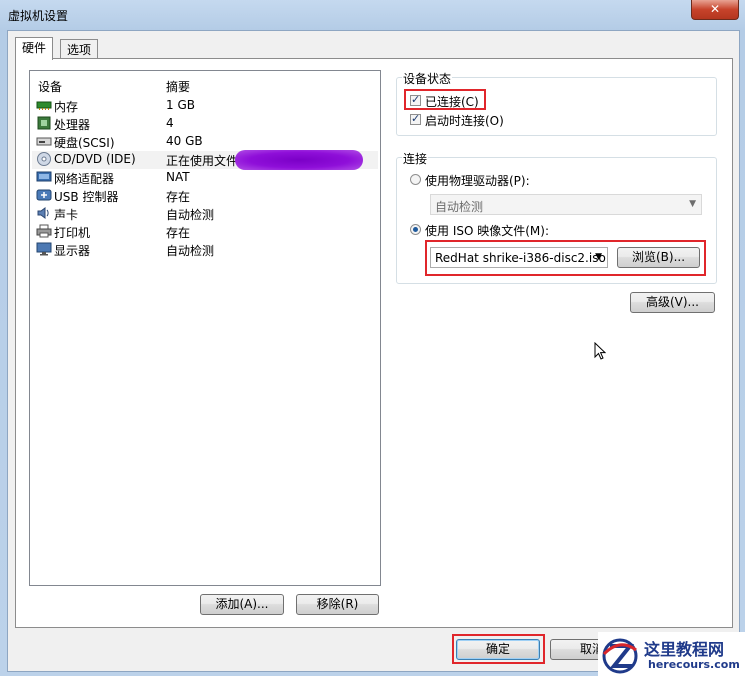  I want to click on device-summary: 40 GB, so click(184, 141).